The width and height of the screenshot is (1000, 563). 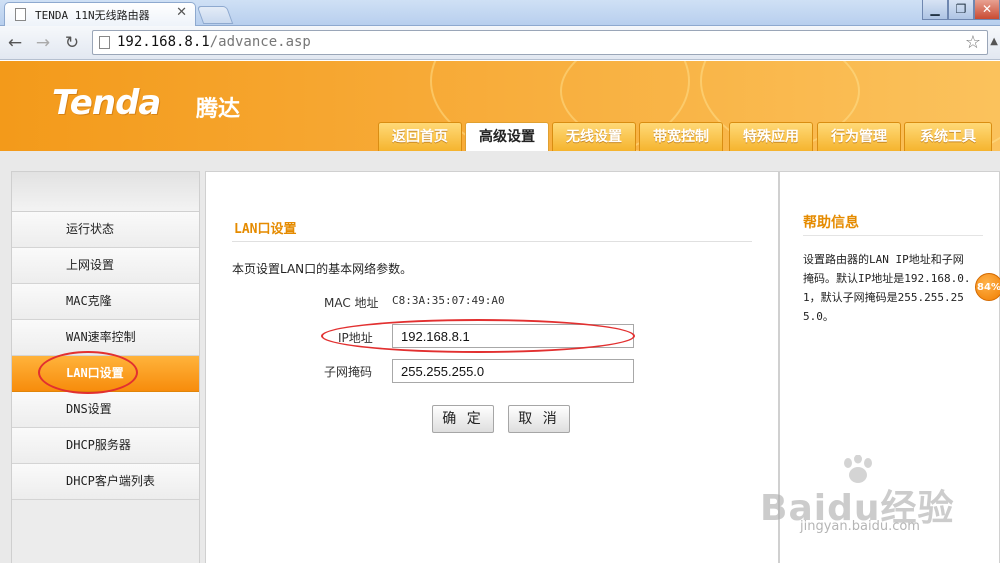 What do you see at coordinates (265, 229) in the screenshot?
I see `section-title: LAN口设置` at bounding box center [265, 229].